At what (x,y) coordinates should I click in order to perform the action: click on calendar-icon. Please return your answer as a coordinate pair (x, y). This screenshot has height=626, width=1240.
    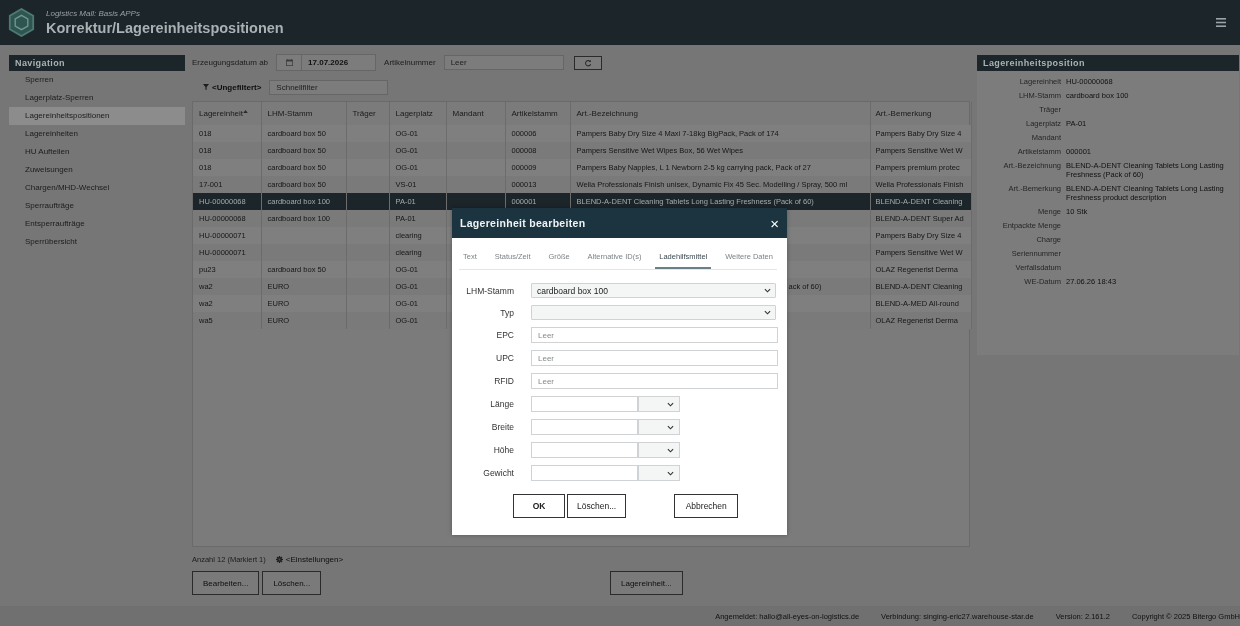
    Looking at the image, I should click on (289, 62).